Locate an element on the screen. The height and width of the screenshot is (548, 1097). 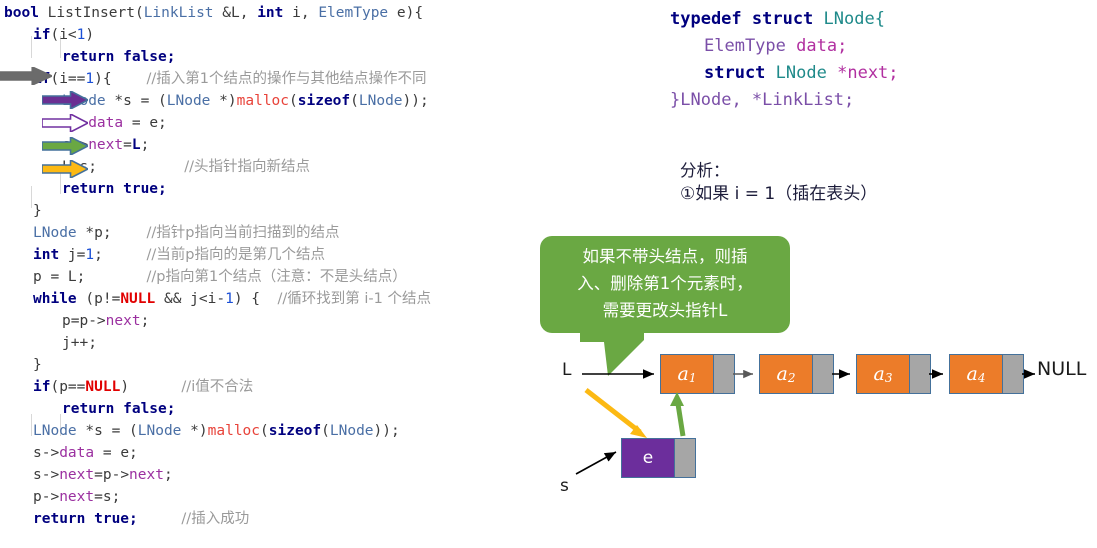
list-node: a1 is located at coordinates (697, 374).